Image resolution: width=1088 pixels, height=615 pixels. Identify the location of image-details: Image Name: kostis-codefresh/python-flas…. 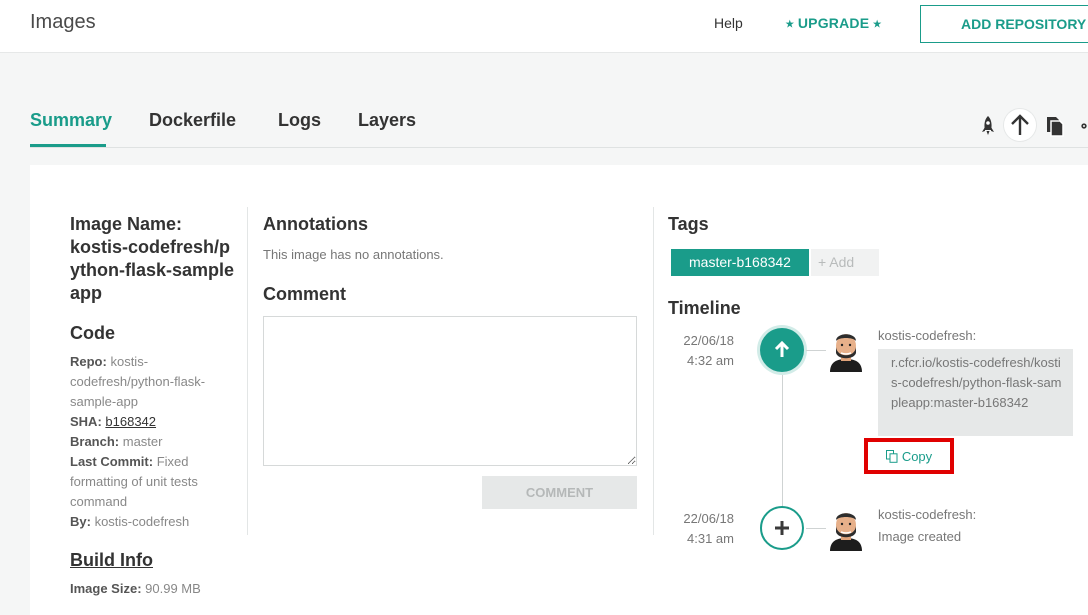
(154, 406).